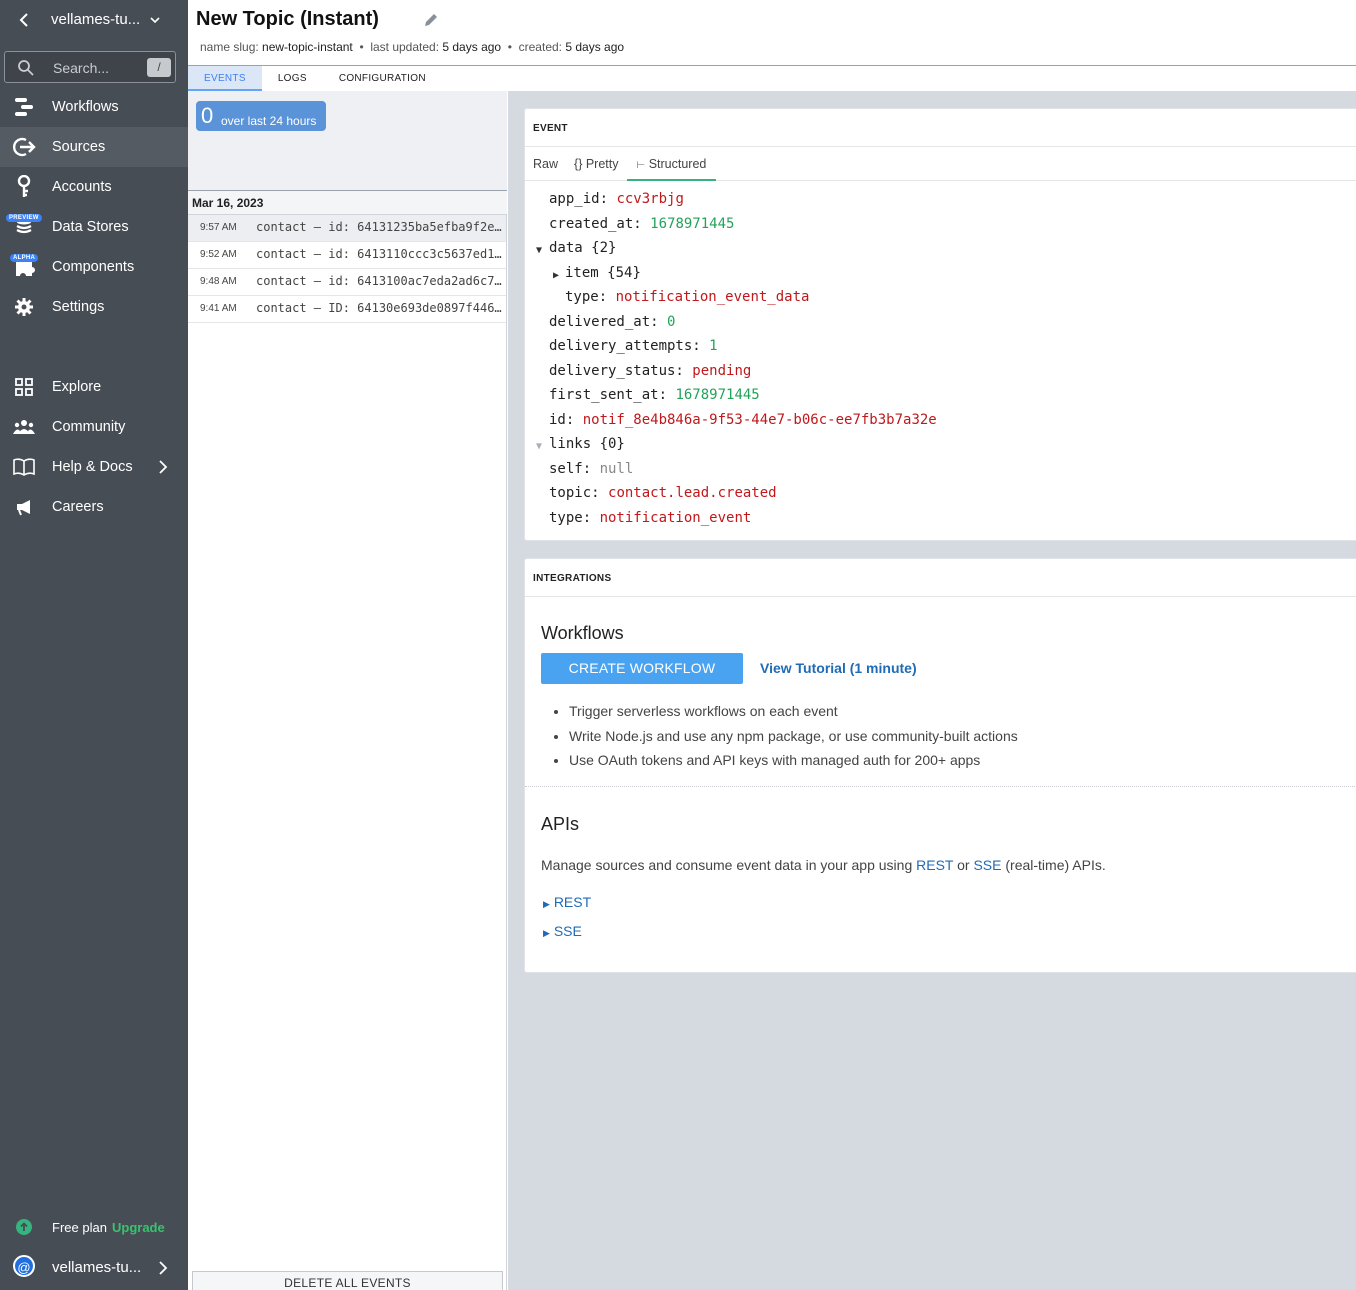 Image resolution: width=1356 pixels, height=1290 pixels. Describe the element at coordinates (642, 668) in the screenshot. I see `create-workflow-button: CREATE WORKFLOW` at that location.